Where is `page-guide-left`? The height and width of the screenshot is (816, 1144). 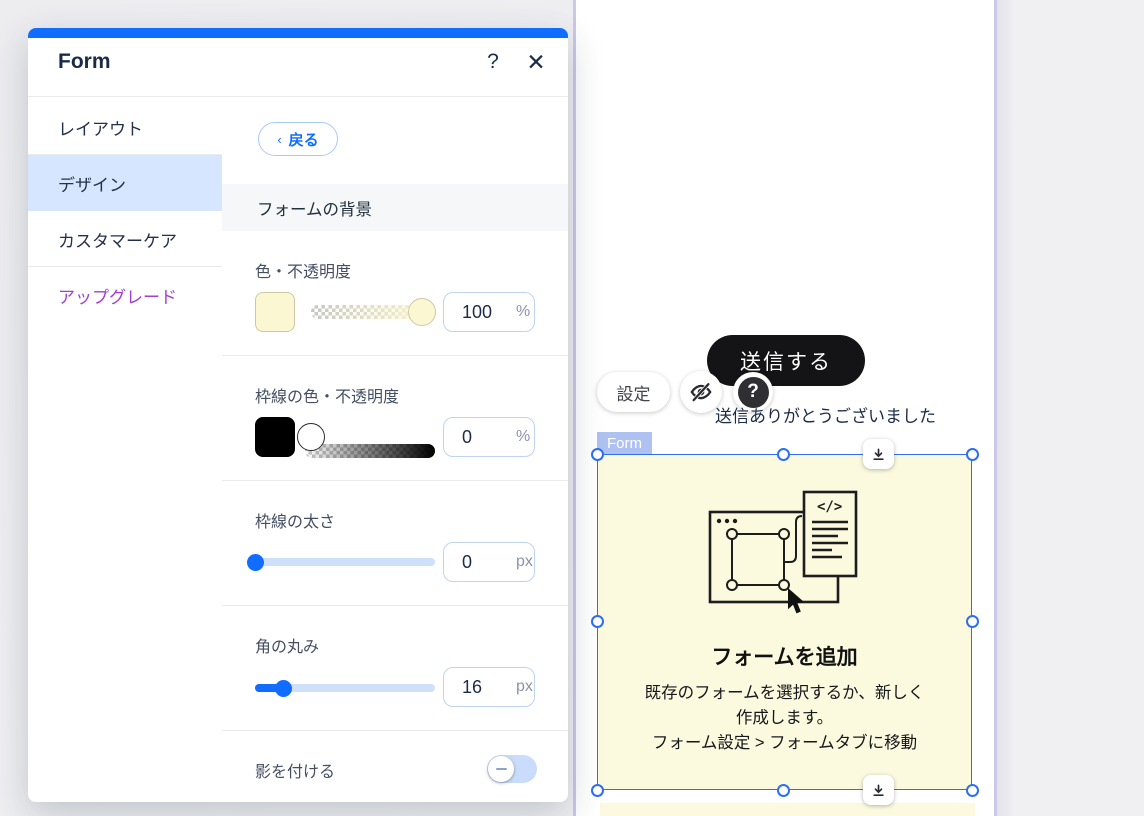 page-guide-left is located at coordinates (574, 408).